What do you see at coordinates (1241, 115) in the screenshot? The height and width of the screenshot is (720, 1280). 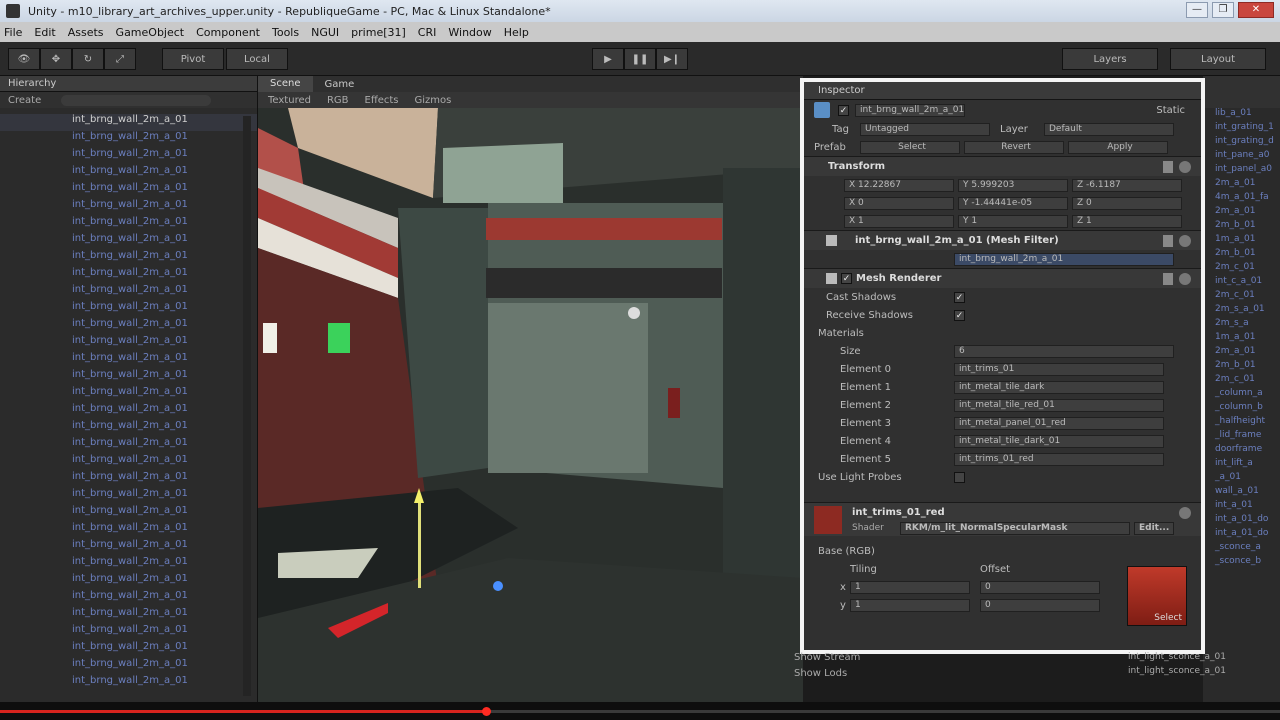 I see `project-item: lib_a_01` at bounding box center [1241, 115].